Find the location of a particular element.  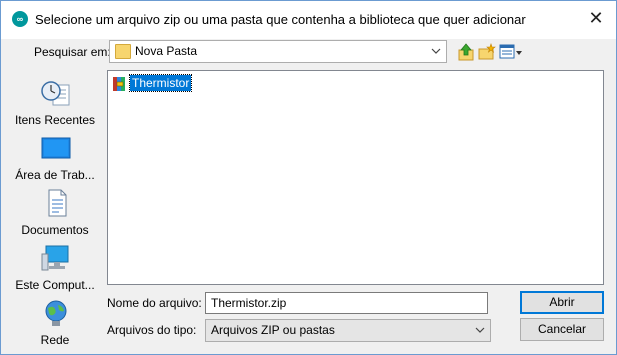

place-recent-items: Itens Recentes is located at coordinates (55, 103).